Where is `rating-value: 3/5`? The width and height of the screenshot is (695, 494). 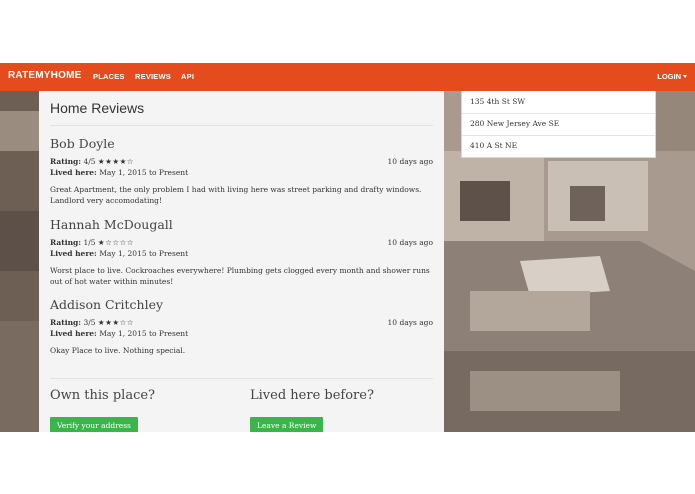 rating-value: 3/5 is located at coordinates (89, 322).